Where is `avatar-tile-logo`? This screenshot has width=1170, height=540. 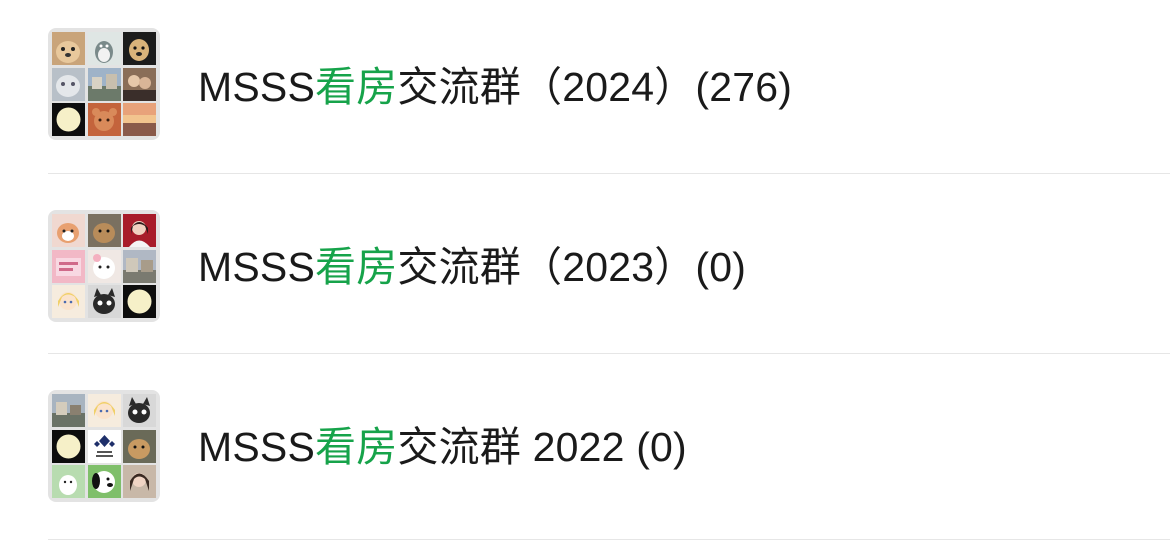
avatar-tile-logo is located at coordinates (104, 446).